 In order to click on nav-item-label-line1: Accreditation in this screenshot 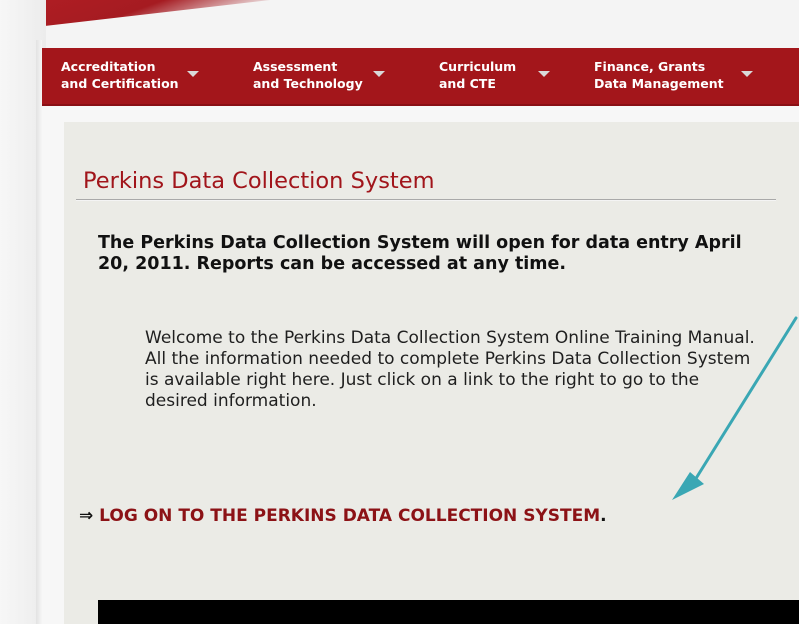, I will do `click(108, 66)`.